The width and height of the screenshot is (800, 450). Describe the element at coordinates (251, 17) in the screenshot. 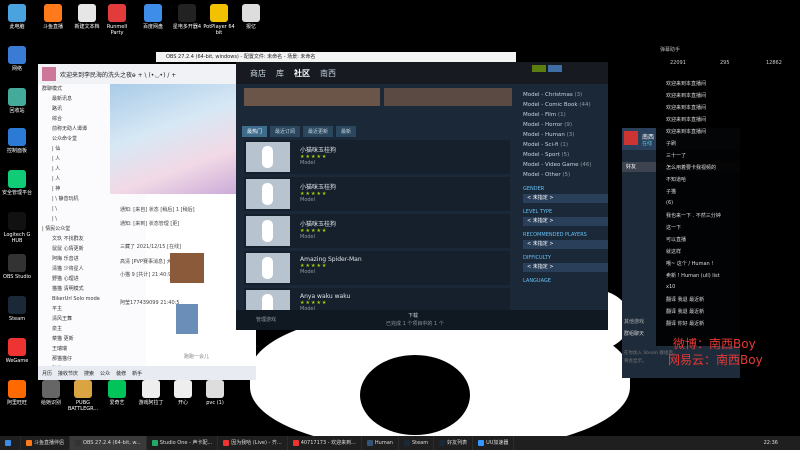

I see `desktop-icon: 报亿` at that location.